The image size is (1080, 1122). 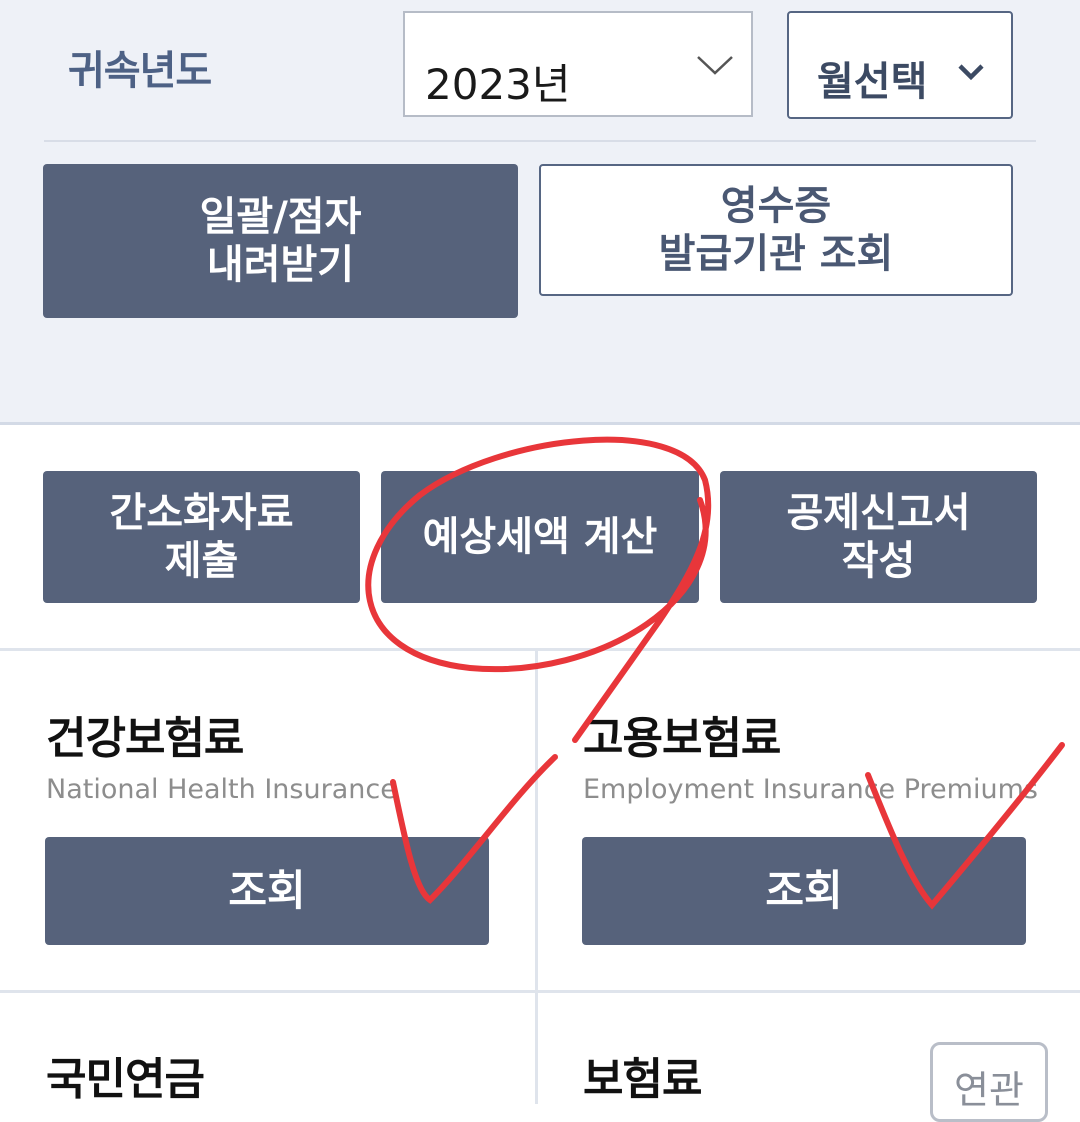 What do you see at coordinates (267, 891) in the screenshot?
I see `health-insurance-query-button: 조회` at bounding box center [267, 891].